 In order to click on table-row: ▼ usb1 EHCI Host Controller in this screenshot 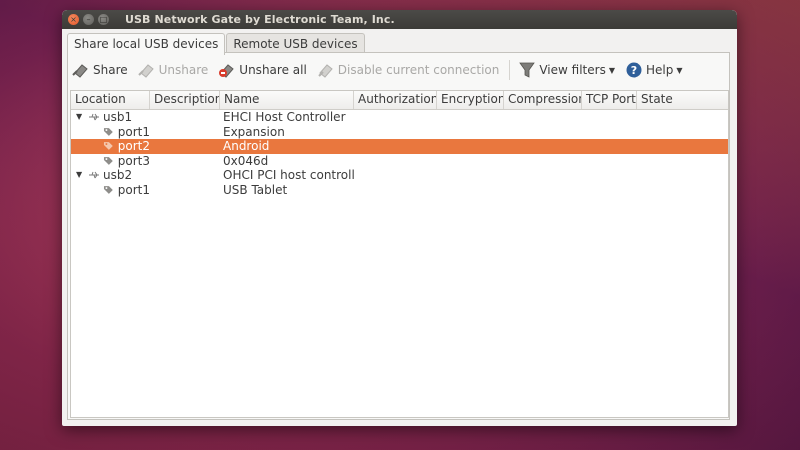, I will do `click(399, 117)`.